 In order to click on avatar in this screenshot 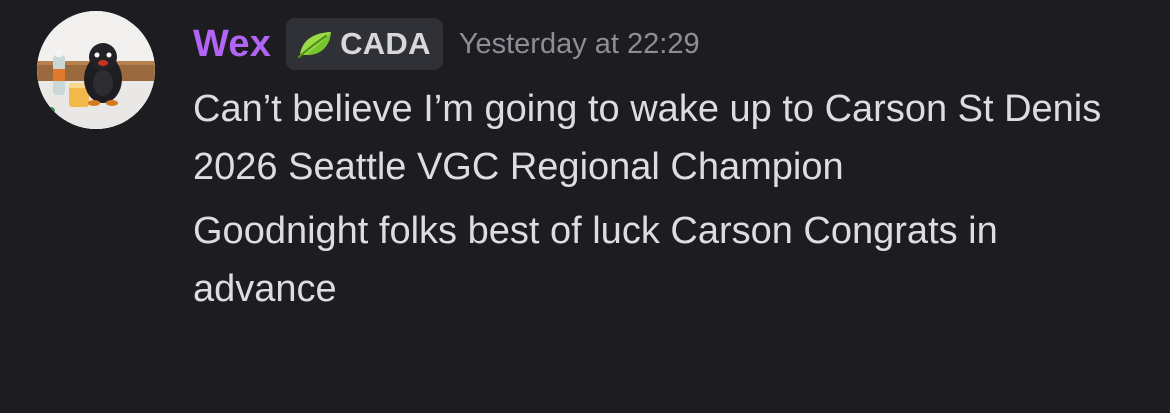, I will do `click(96, 70)`.